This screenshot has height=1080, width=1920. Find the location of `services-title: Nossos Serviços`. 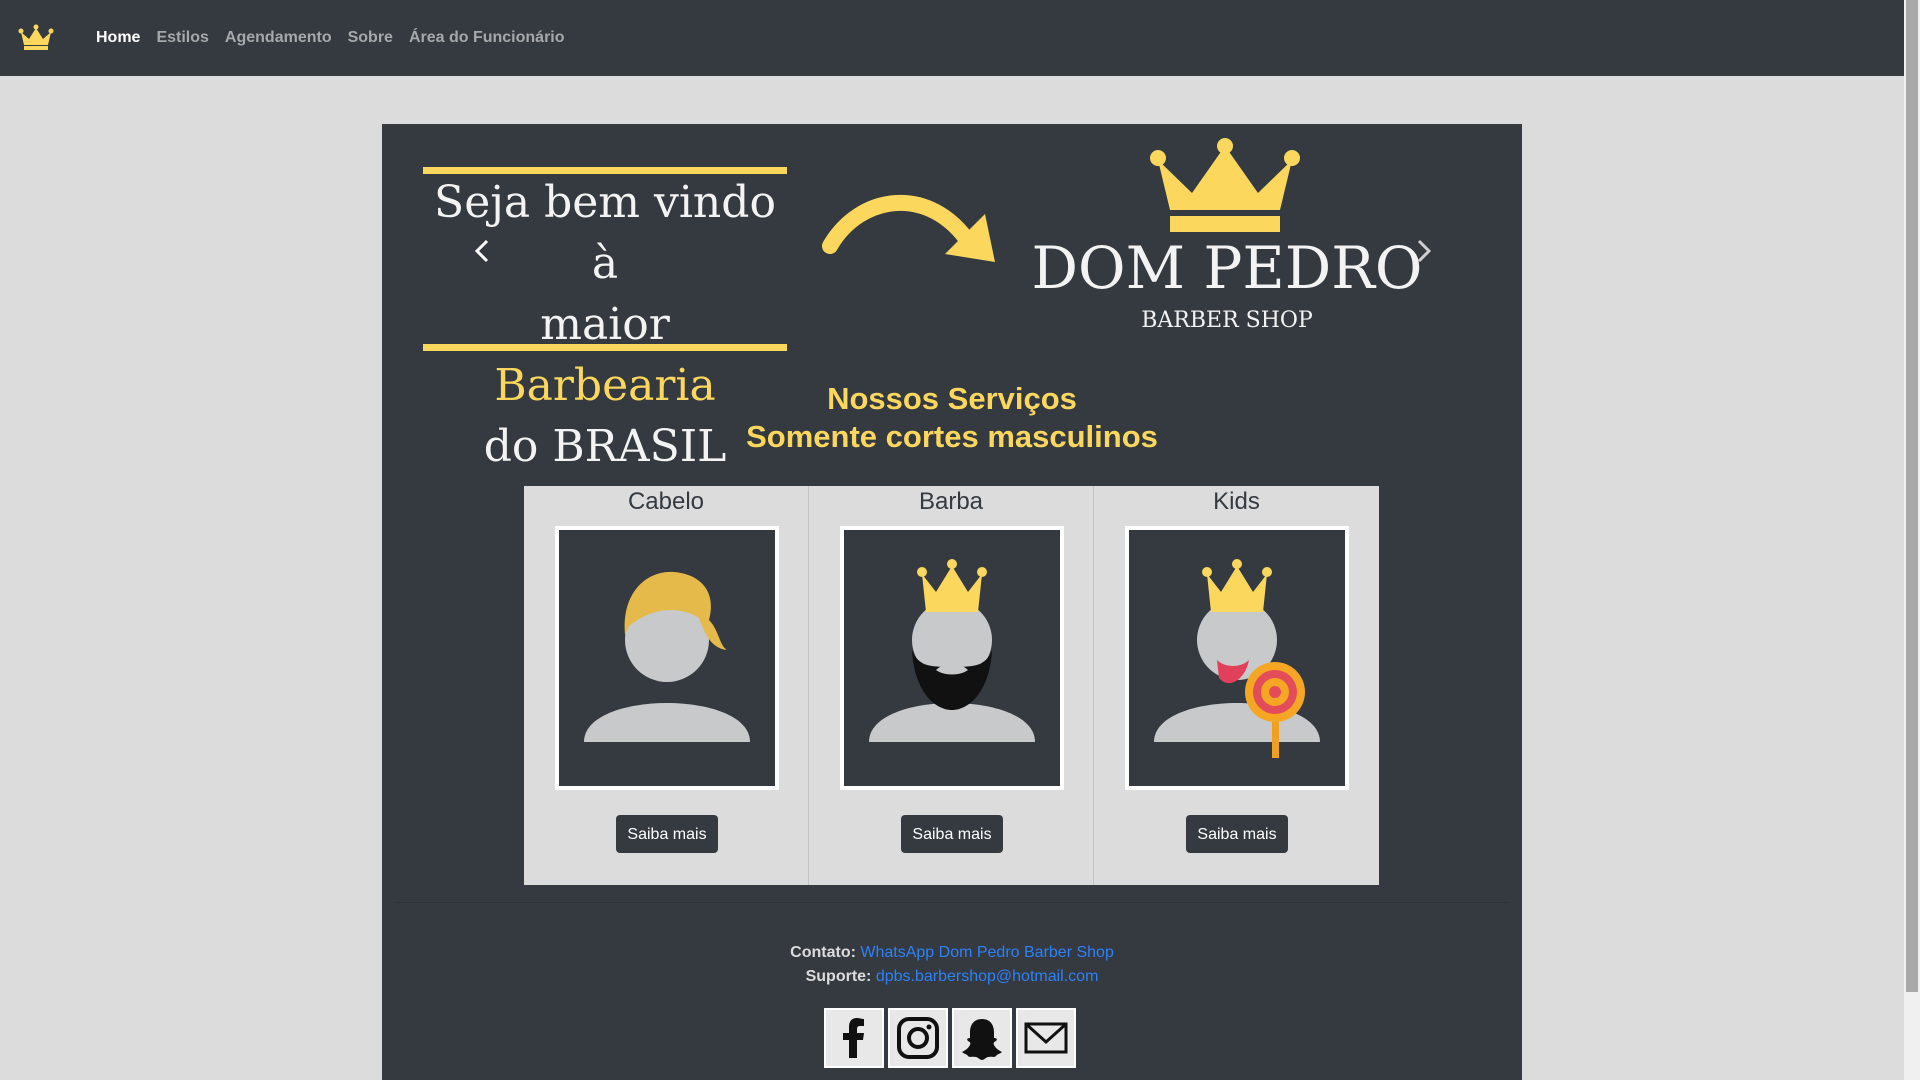

services-title: Nossos Serviços is located at coordinates (952, 398).